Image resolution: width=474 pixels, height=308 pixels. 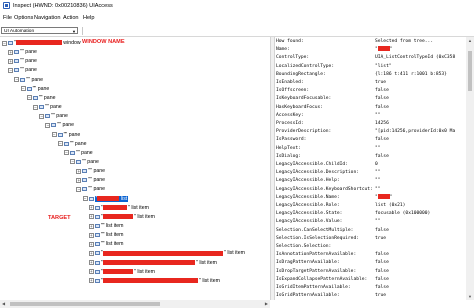 What do you see at coordinates (370, 165) in the screenshot?
I see `property-row: LegacyIAccessible.ChildId: 0` at bounding box center [370, 165].